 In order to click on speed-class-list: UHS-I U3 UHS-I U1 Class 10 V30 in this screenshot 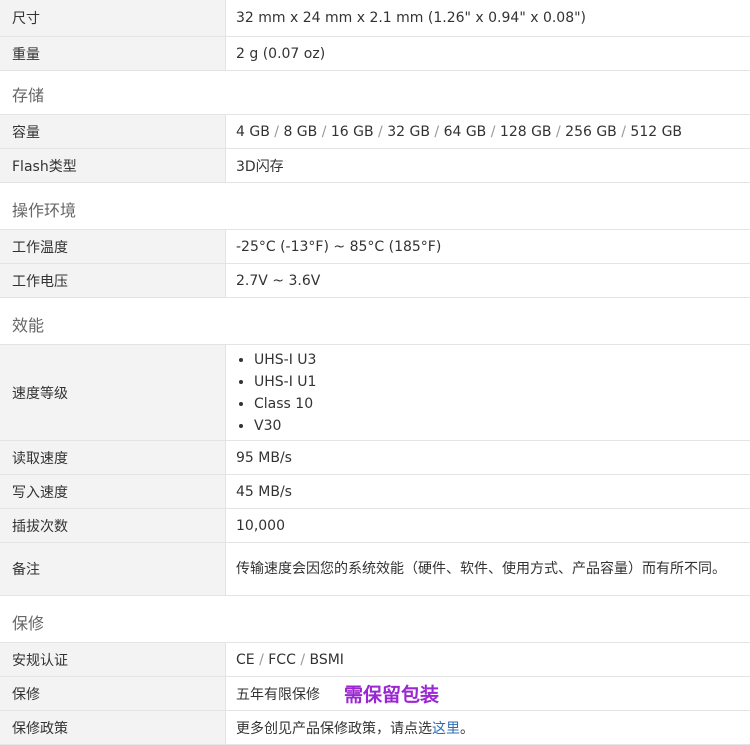, I will do `click(276, 393)`.